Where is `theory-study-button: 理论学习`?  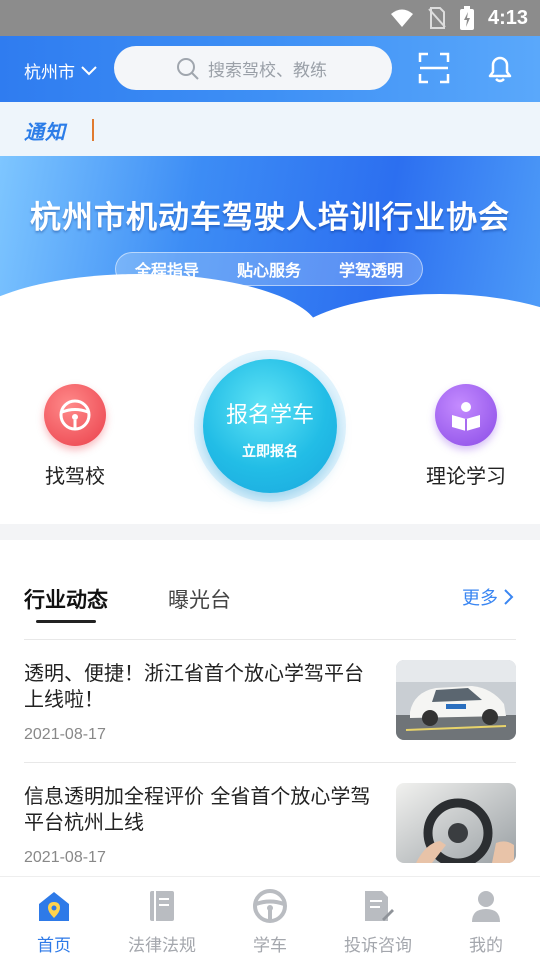 theory-study-button: 理论学习 is located at coordinates (466, 436).